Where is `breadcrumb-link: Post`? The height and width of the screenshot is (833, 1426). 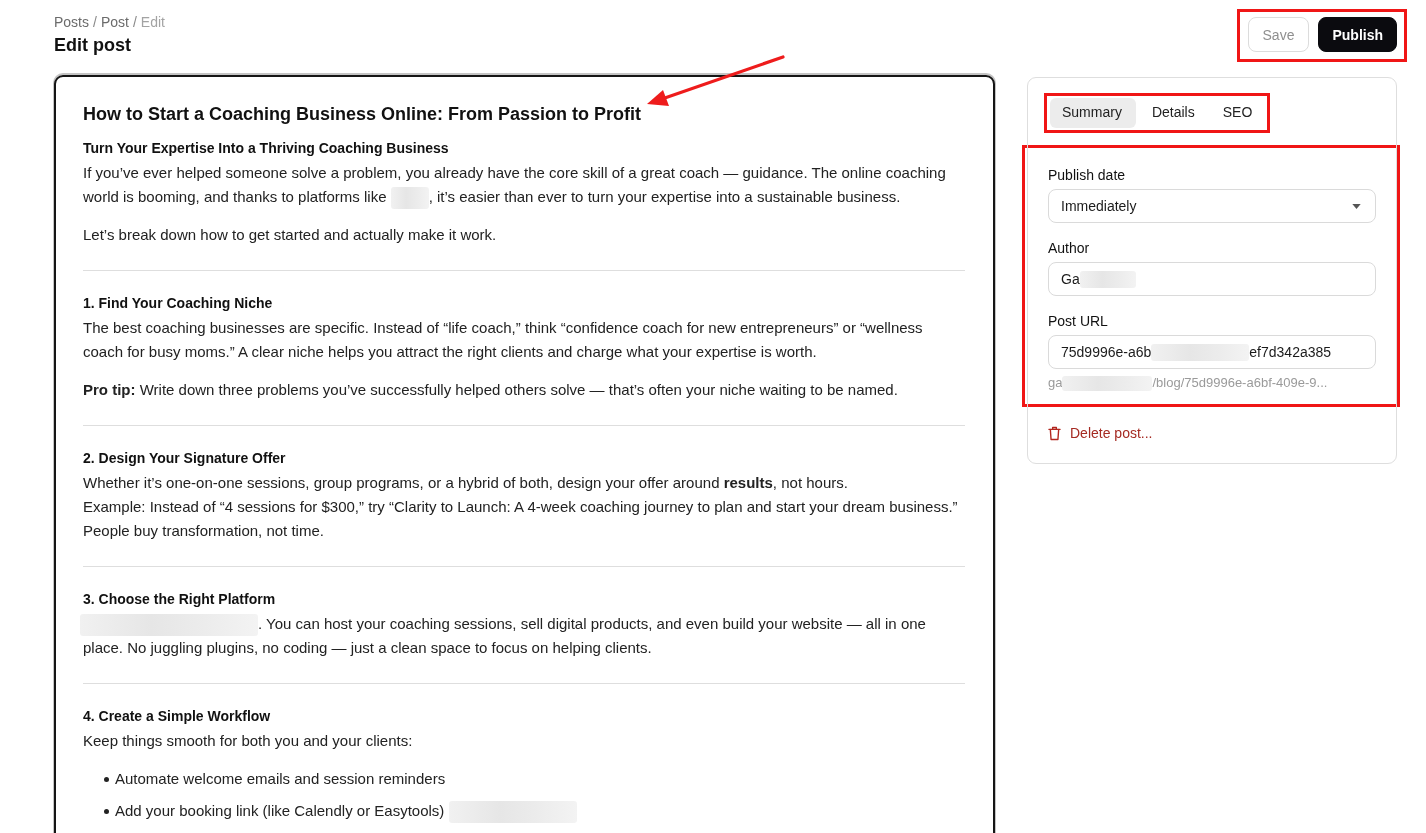
breadcrumb-link: Post is located at coordinates (114, 22).